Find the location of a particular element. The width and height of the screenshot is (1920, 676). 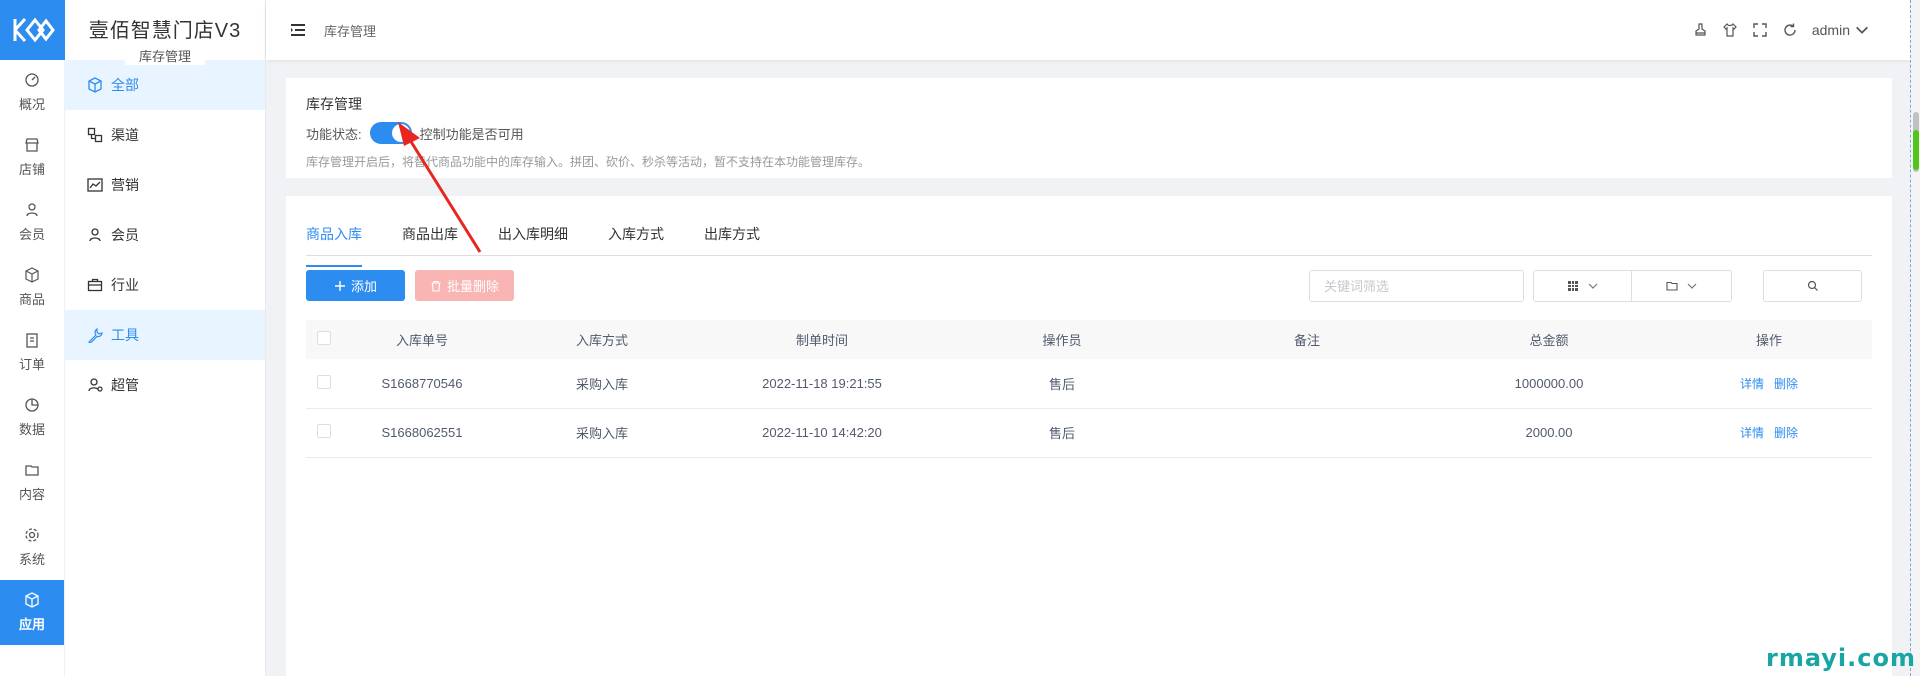

cell-operator: 售后 is located at coordinates (1061, 433).